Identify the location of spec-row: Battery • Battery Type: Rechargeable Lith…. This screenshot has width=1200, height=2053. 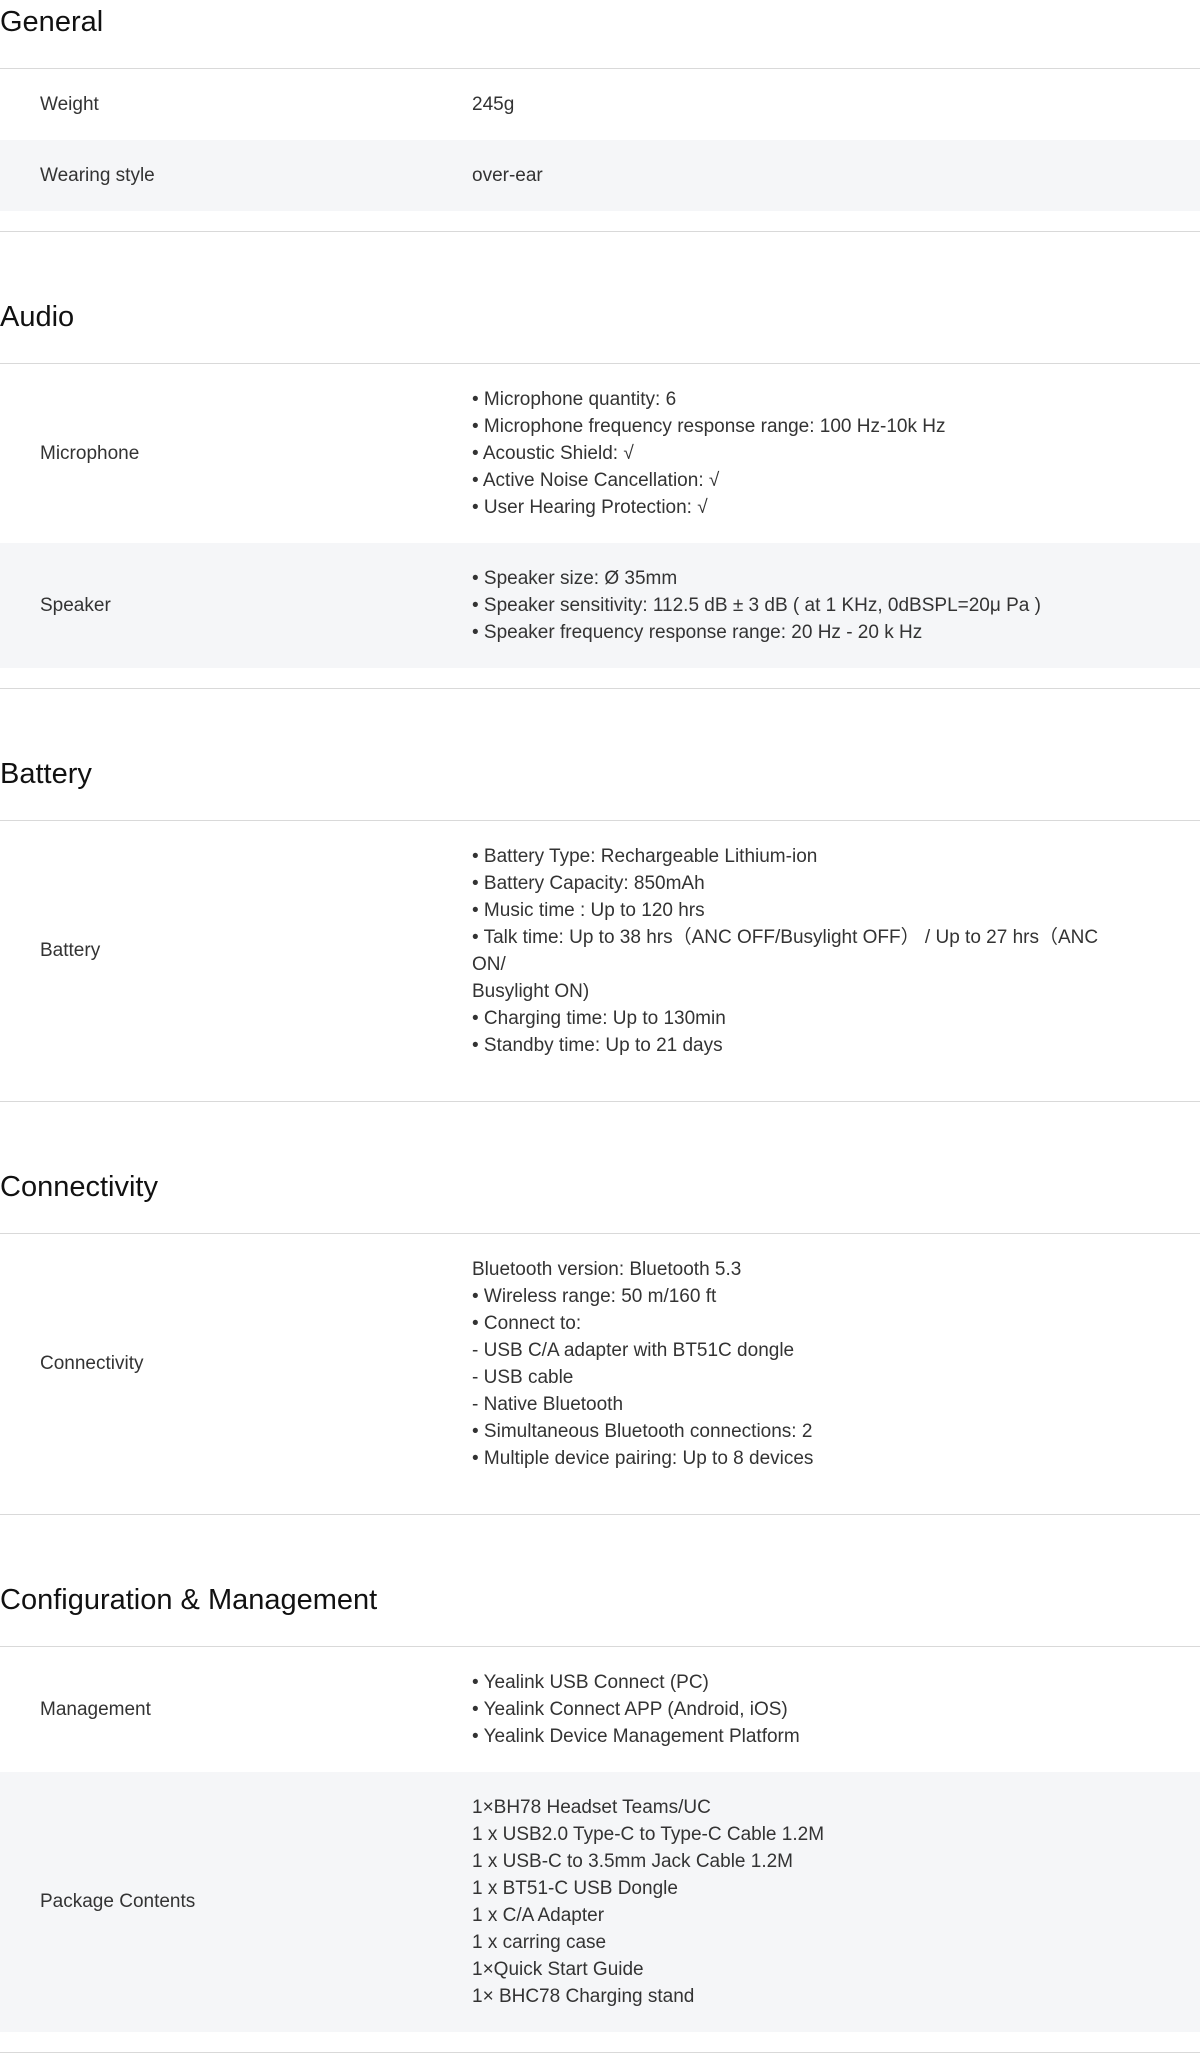
(600, 951).